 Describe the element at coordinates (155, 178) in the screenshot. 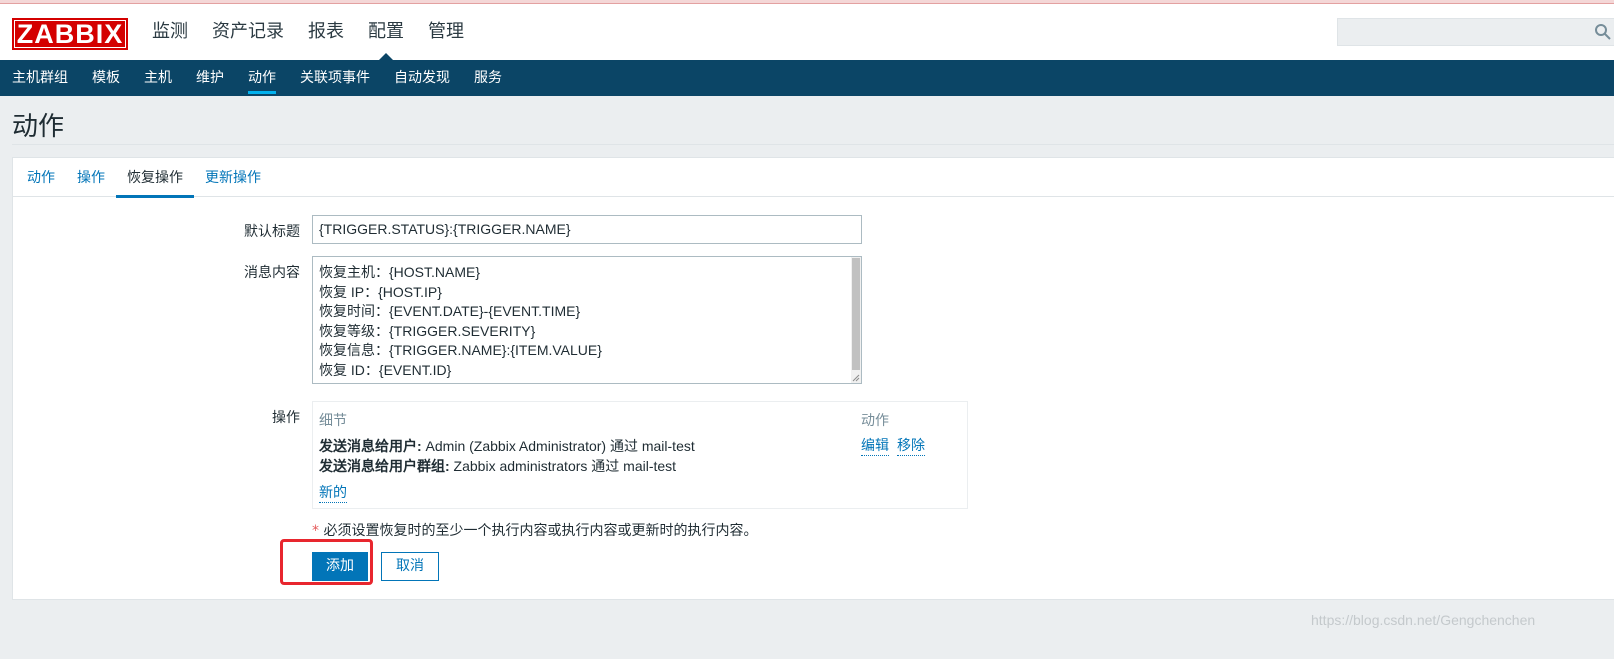

I see `tab-recovery-operations: 恢复操作` at that location.